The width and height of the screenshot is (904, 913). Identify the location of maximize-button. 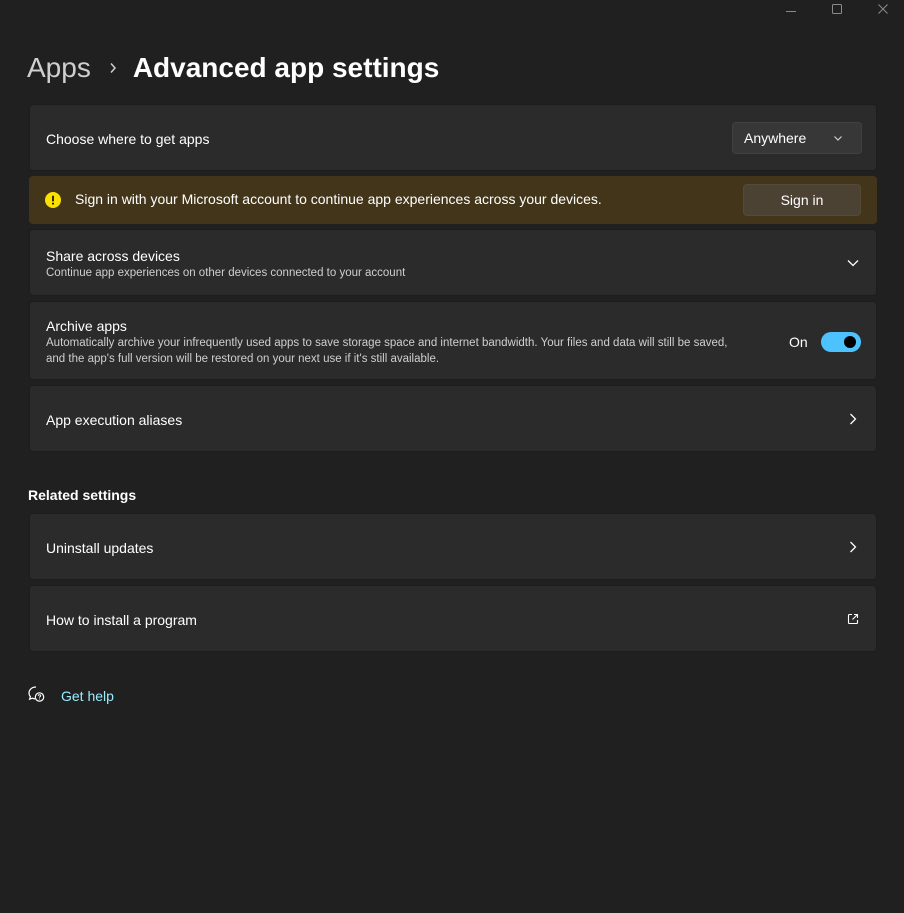
(837, 9).